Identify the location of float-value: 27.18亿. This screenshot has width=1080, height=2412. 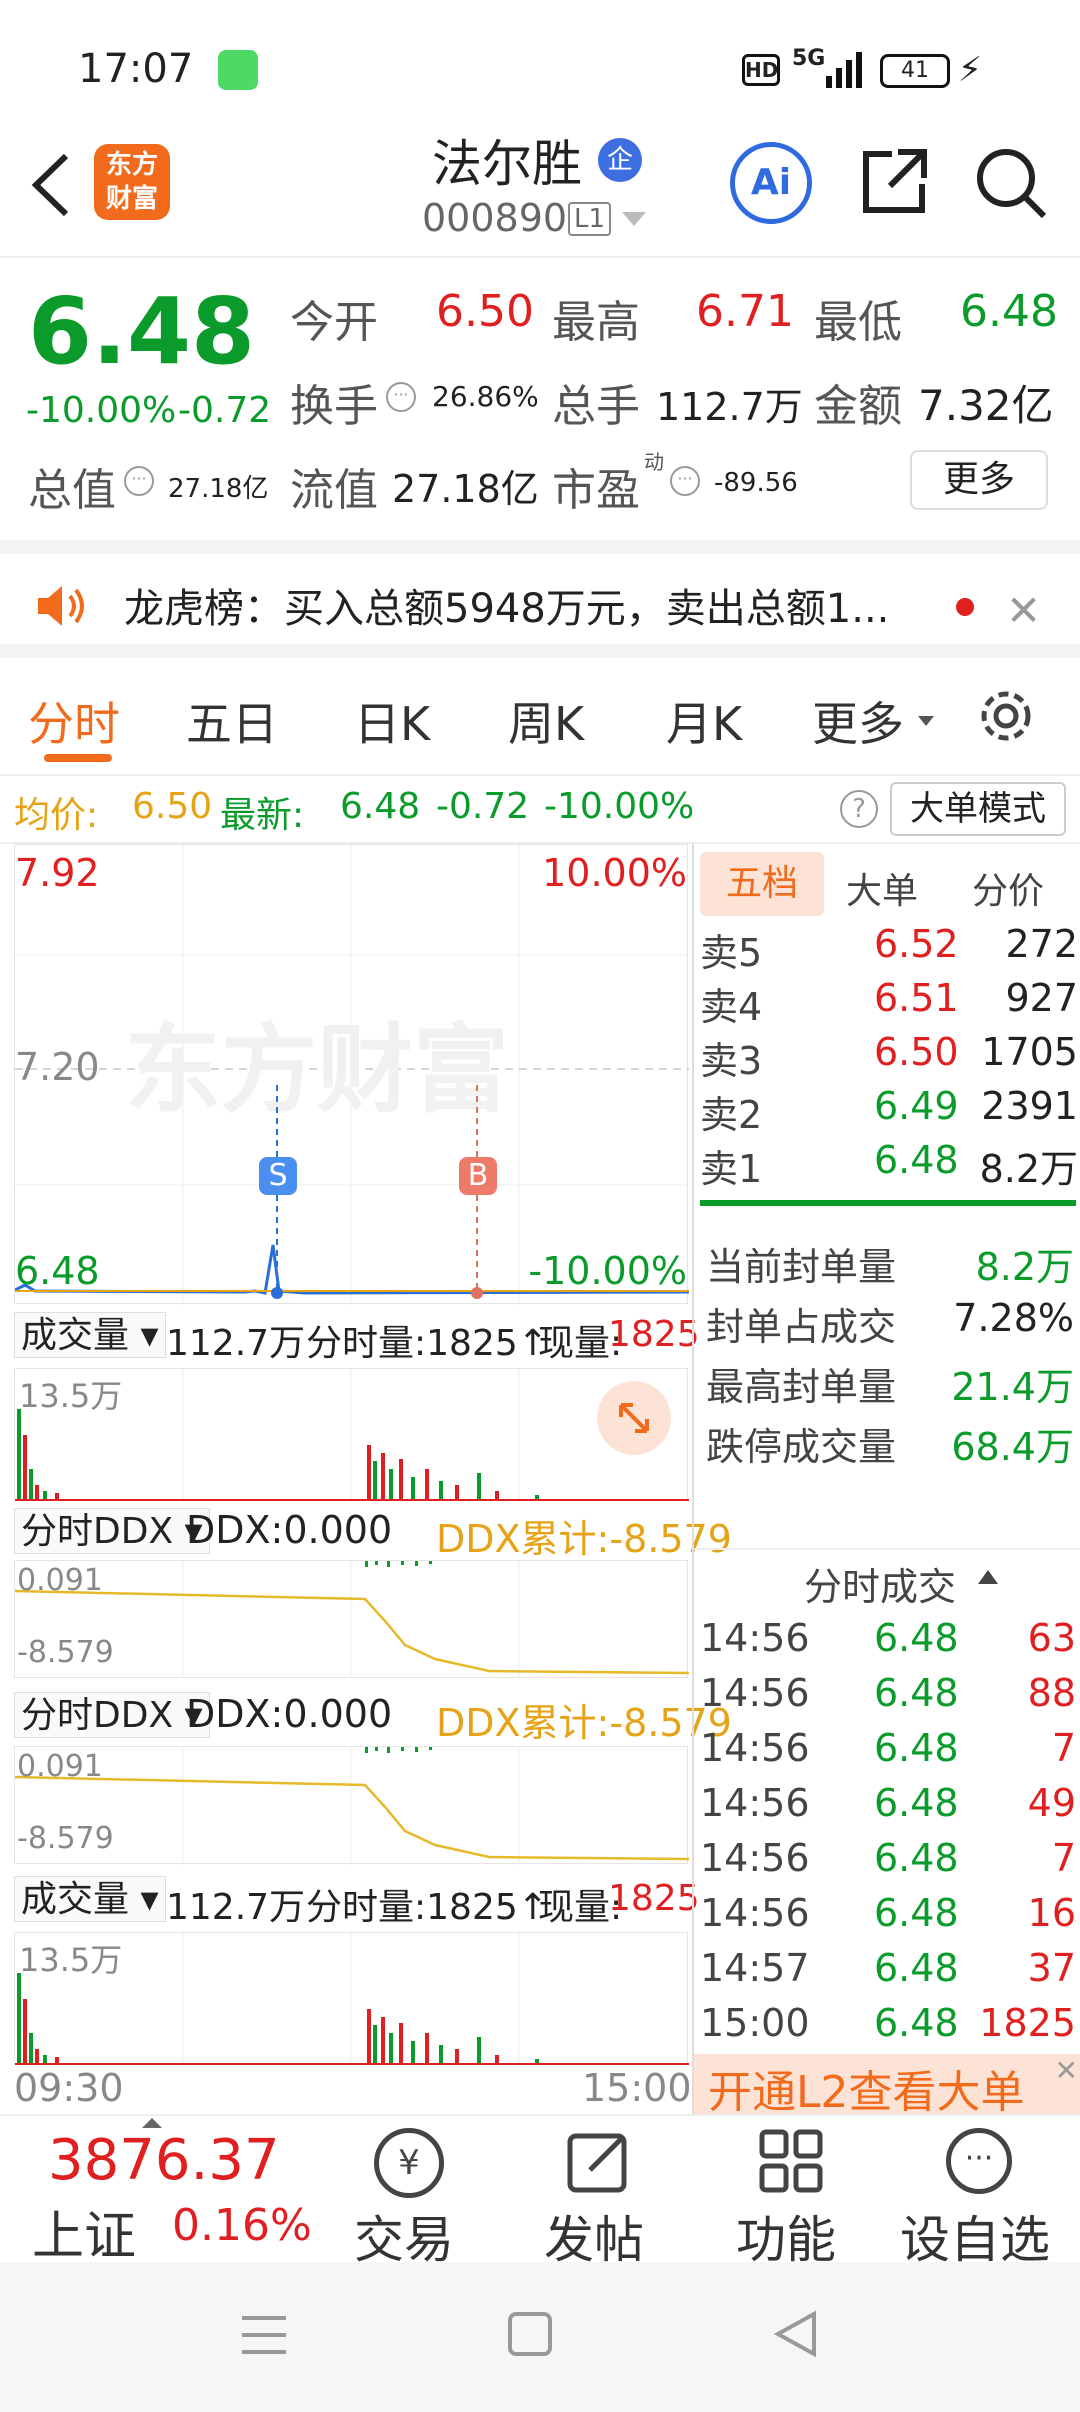
(465, 489).